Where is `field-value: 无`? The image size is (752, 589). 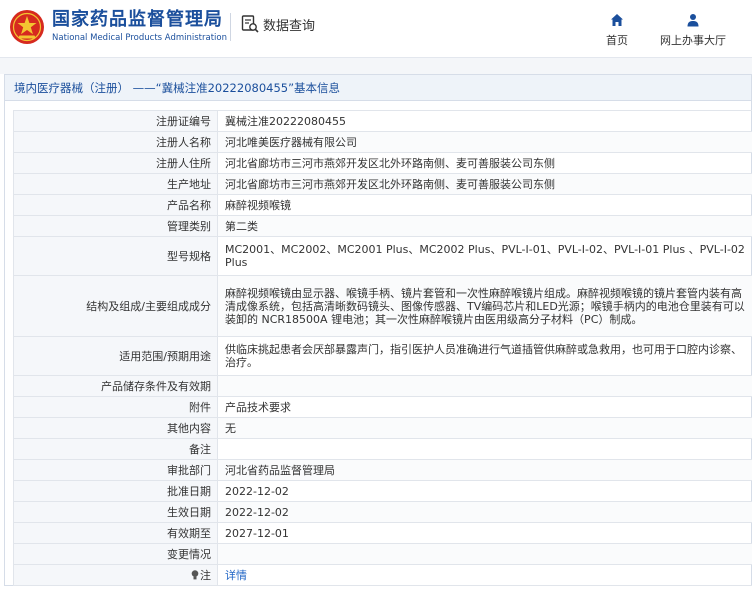 field-value: 无 is located at coordinates (484, 428).